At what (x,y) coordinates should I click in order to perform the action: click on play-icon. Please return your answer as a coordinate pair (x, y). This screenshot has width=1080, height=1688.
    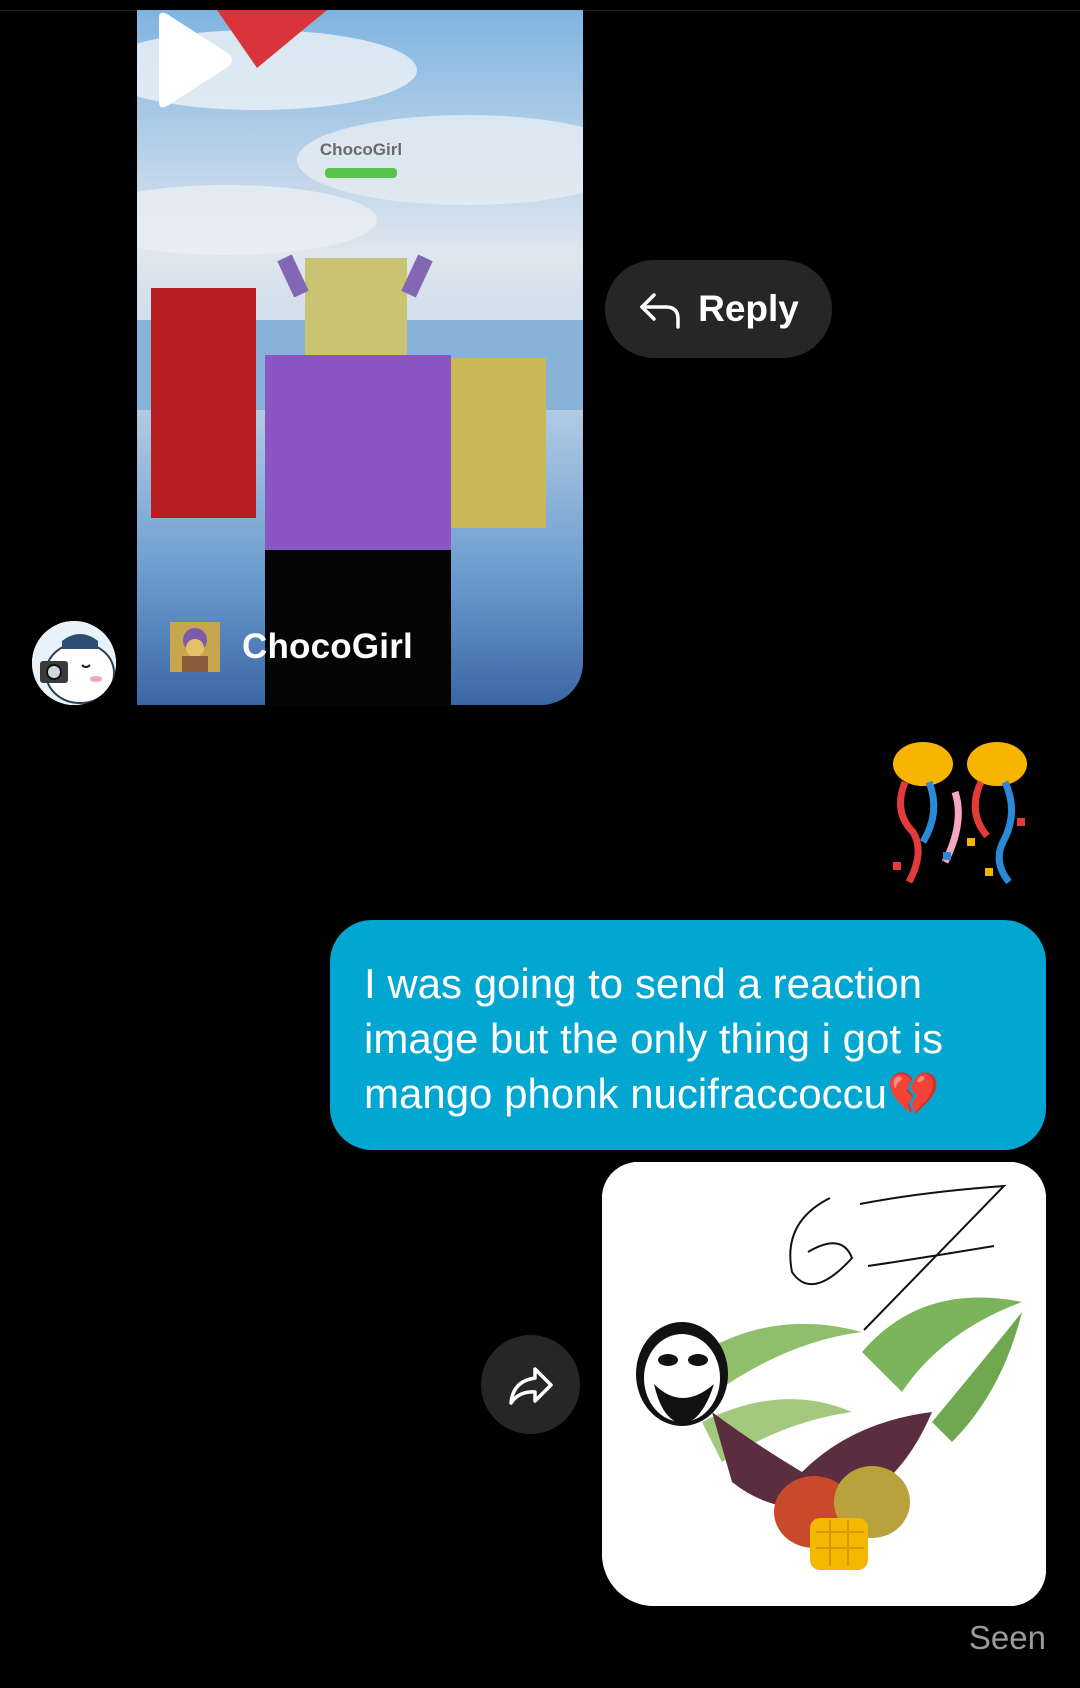
    Looking at the image, I should click on (187, 60).